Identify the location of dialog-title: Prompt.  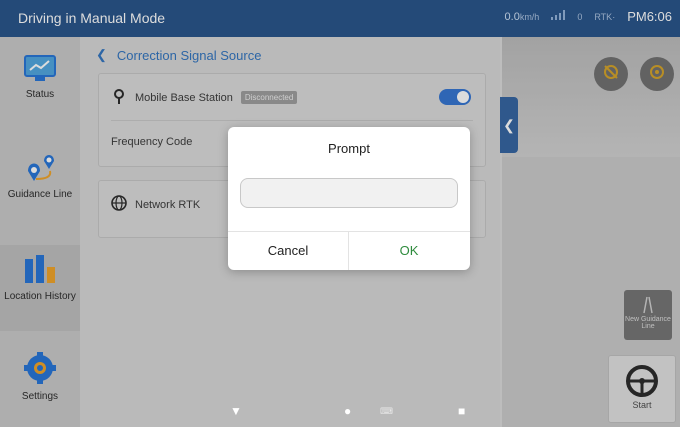
(349, 148).